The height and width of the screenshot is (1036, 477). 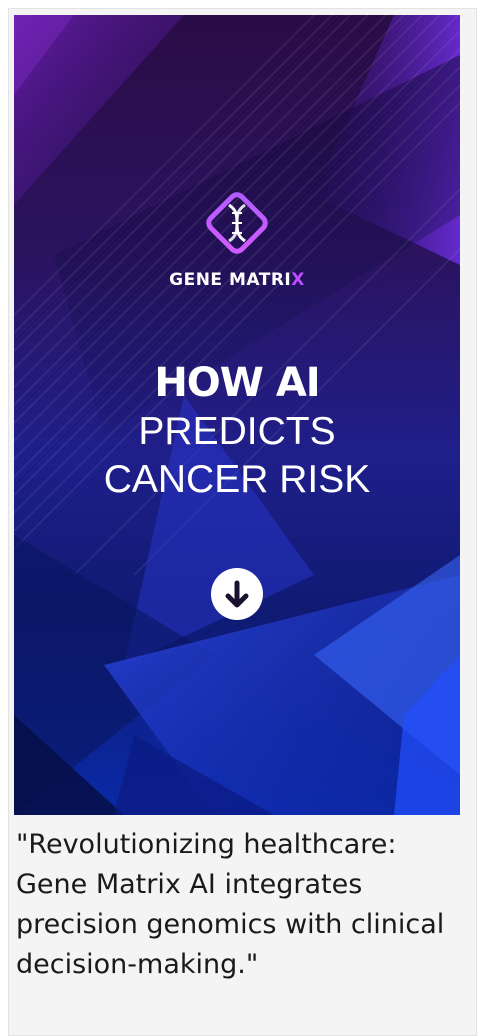 What do you see at coordinates (237, 383) in the screenshot?
I see `headline-line-1: HOW AI` at bounding box center [237, 383].